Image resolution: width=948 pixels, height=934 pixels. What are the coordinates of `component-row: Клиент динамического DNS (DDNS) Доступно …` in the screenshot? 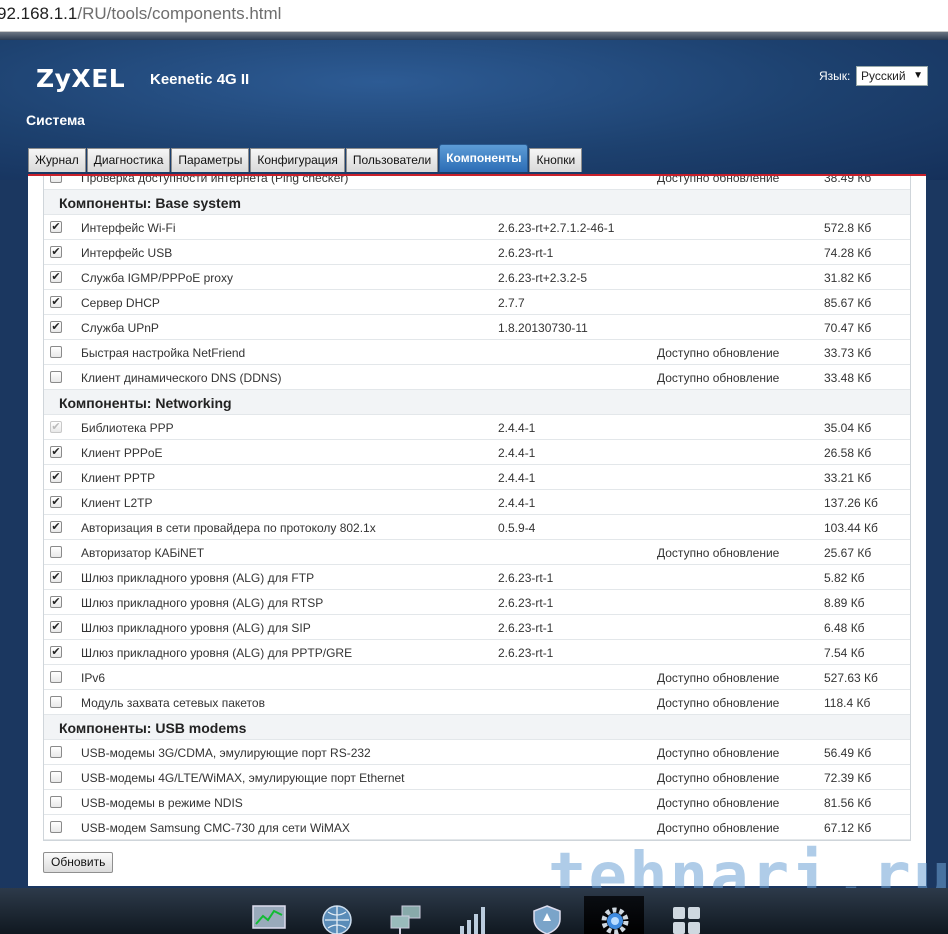 It's located at (477, 377).